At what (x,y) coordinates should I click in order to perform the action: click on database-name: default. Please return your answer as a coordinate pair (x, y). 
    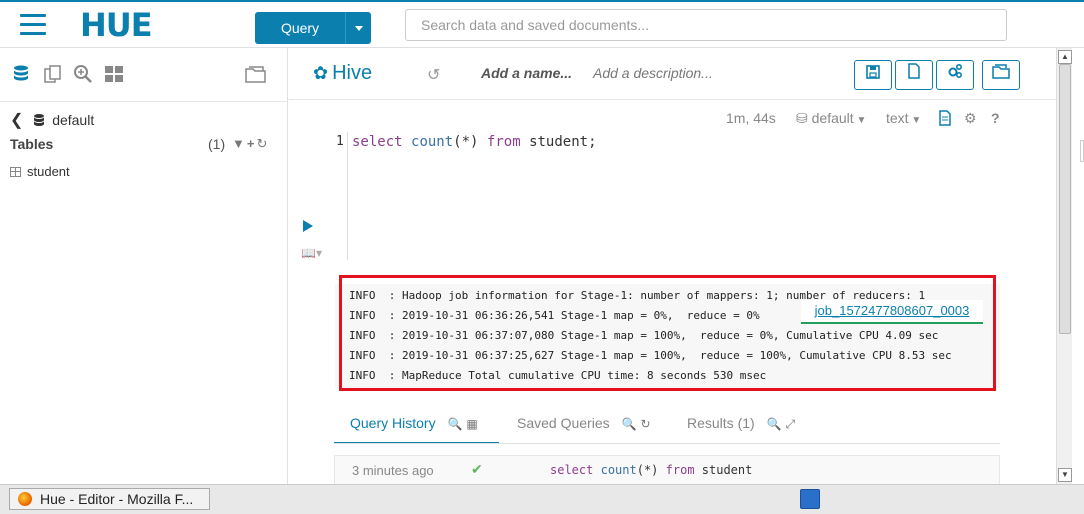
    Looking at the image, I should click on (73, 120).